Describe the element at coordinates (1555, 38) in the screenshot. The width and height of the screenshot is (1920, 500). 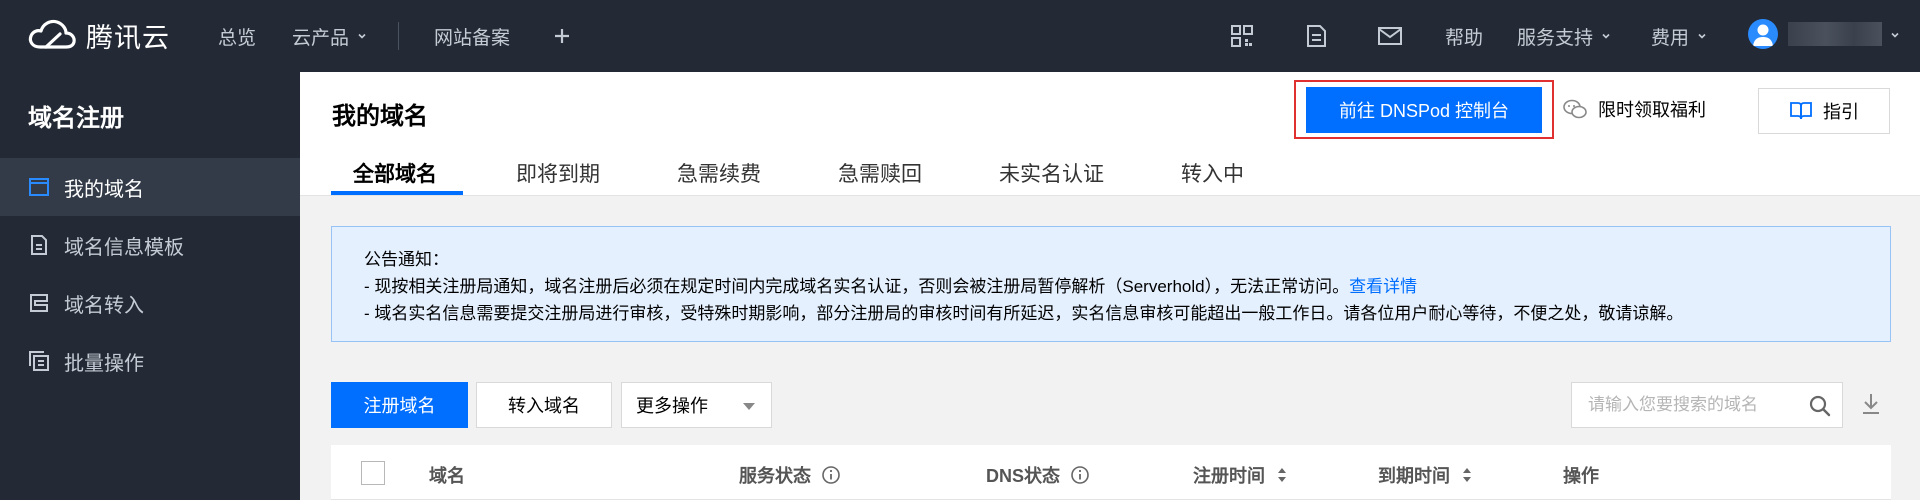
I see `nav-service-support-label: 服务支持` at that location.